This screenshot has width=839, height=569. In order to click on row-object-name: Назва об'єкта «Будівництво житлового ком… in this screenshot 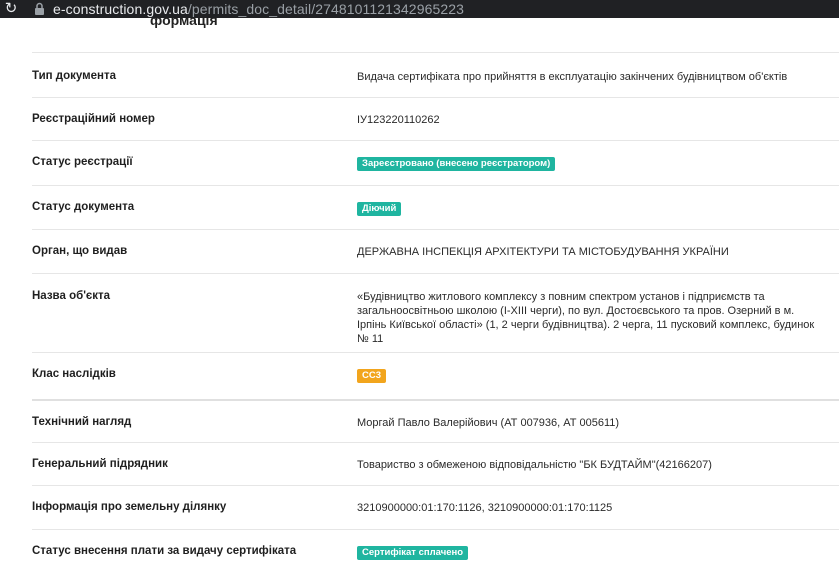, I will do `click(435, 312)`.